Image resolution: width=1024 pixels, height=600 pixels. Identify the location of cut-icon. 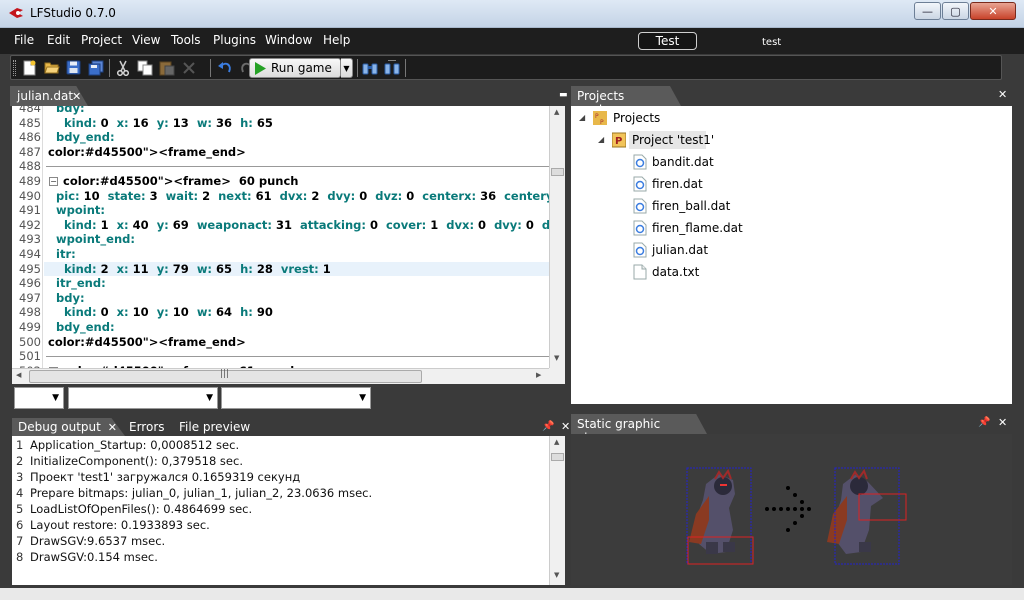
(122, 67).